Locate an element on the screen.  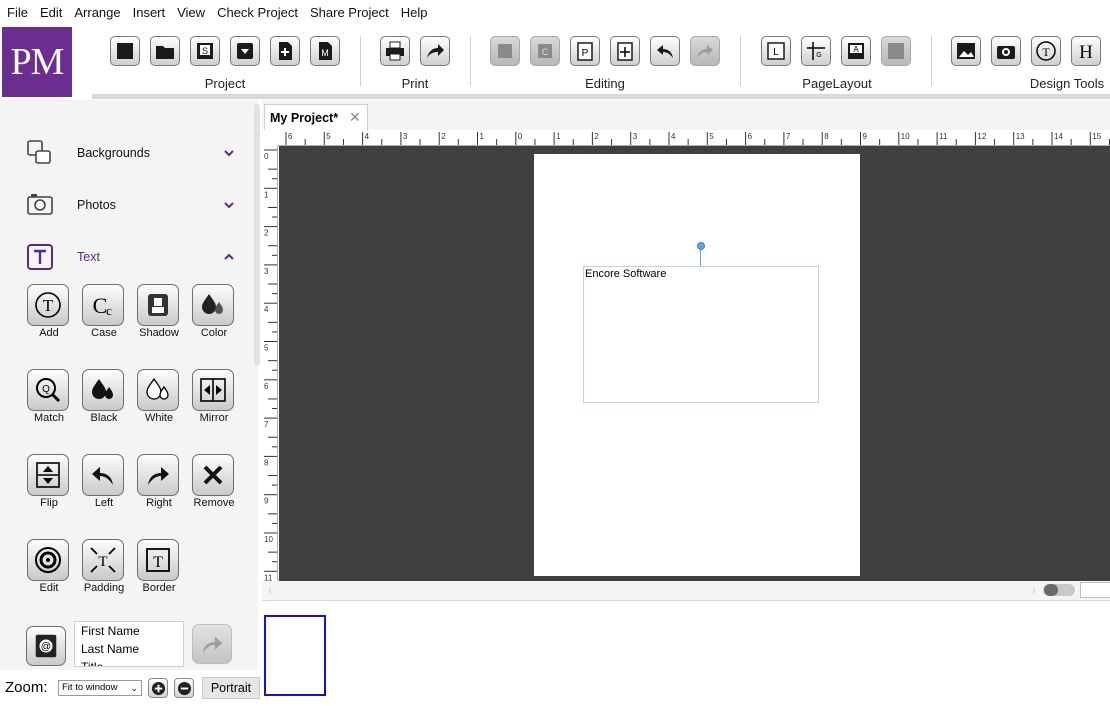
backgrounds-icon is located at coordinates (39, 152).